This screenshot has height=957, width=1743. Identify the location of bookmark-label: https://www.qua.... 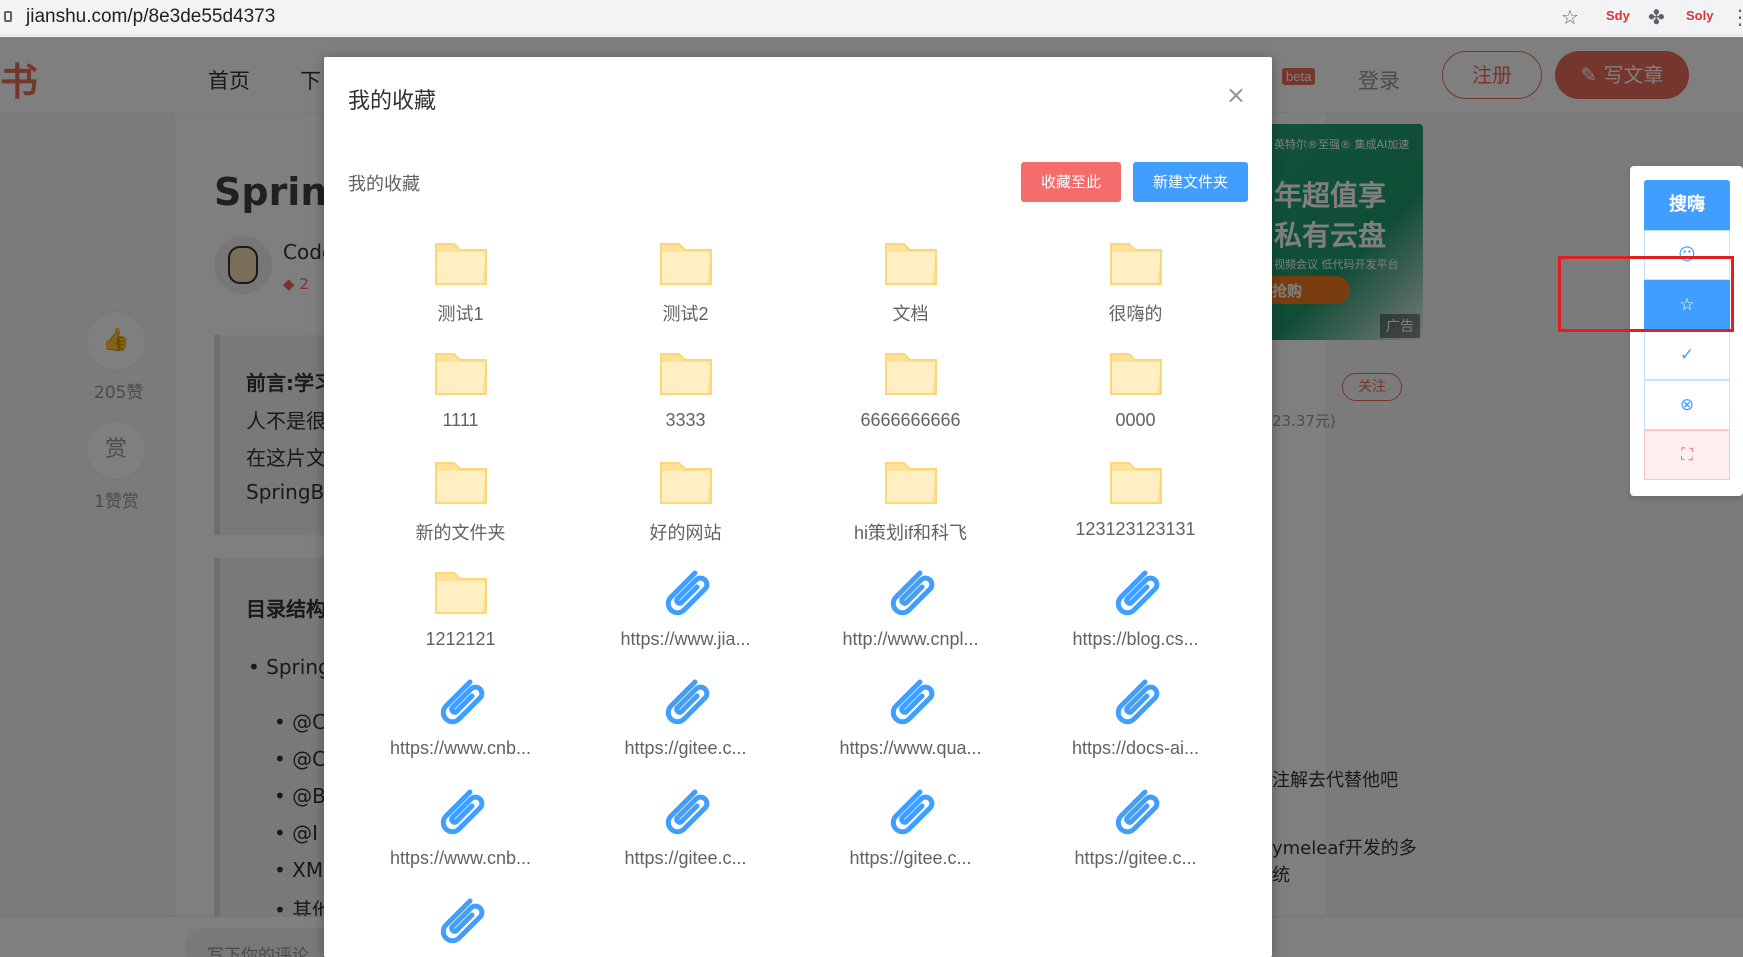
(910, 748).